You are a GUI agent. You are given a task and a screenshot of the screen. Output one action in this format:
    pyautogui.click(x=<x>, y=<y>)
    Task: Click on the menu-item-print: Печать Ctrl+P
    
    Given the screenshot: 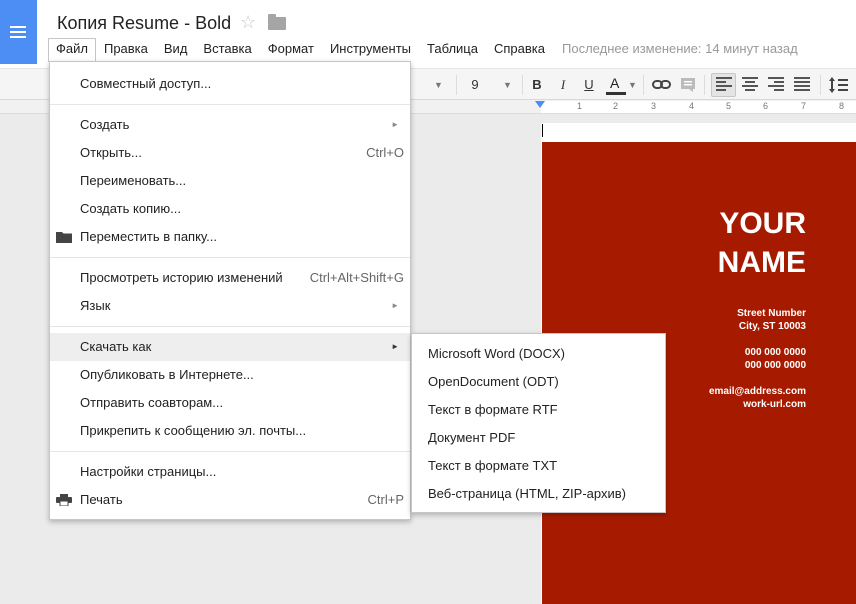 What is the action you would take?
    pyautogui.click(x=230, y=500)
    